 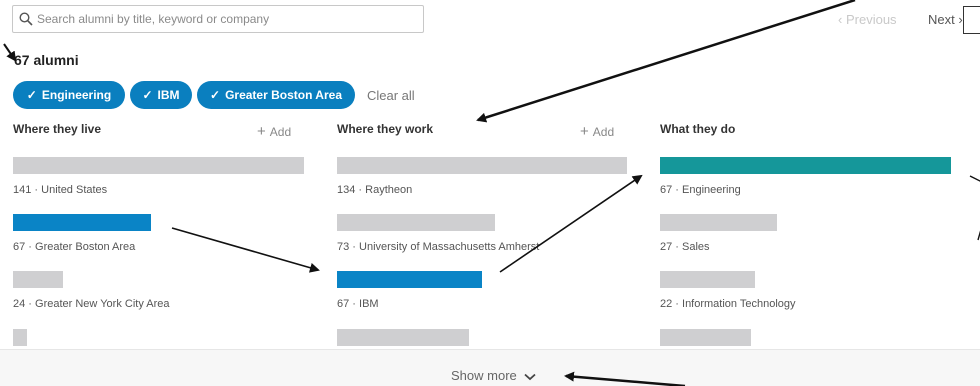 What do you see at coordinates (700, 190) in the screenshot?
I see `list-item: 67 · Engineering` at bounding box center [700, 190].